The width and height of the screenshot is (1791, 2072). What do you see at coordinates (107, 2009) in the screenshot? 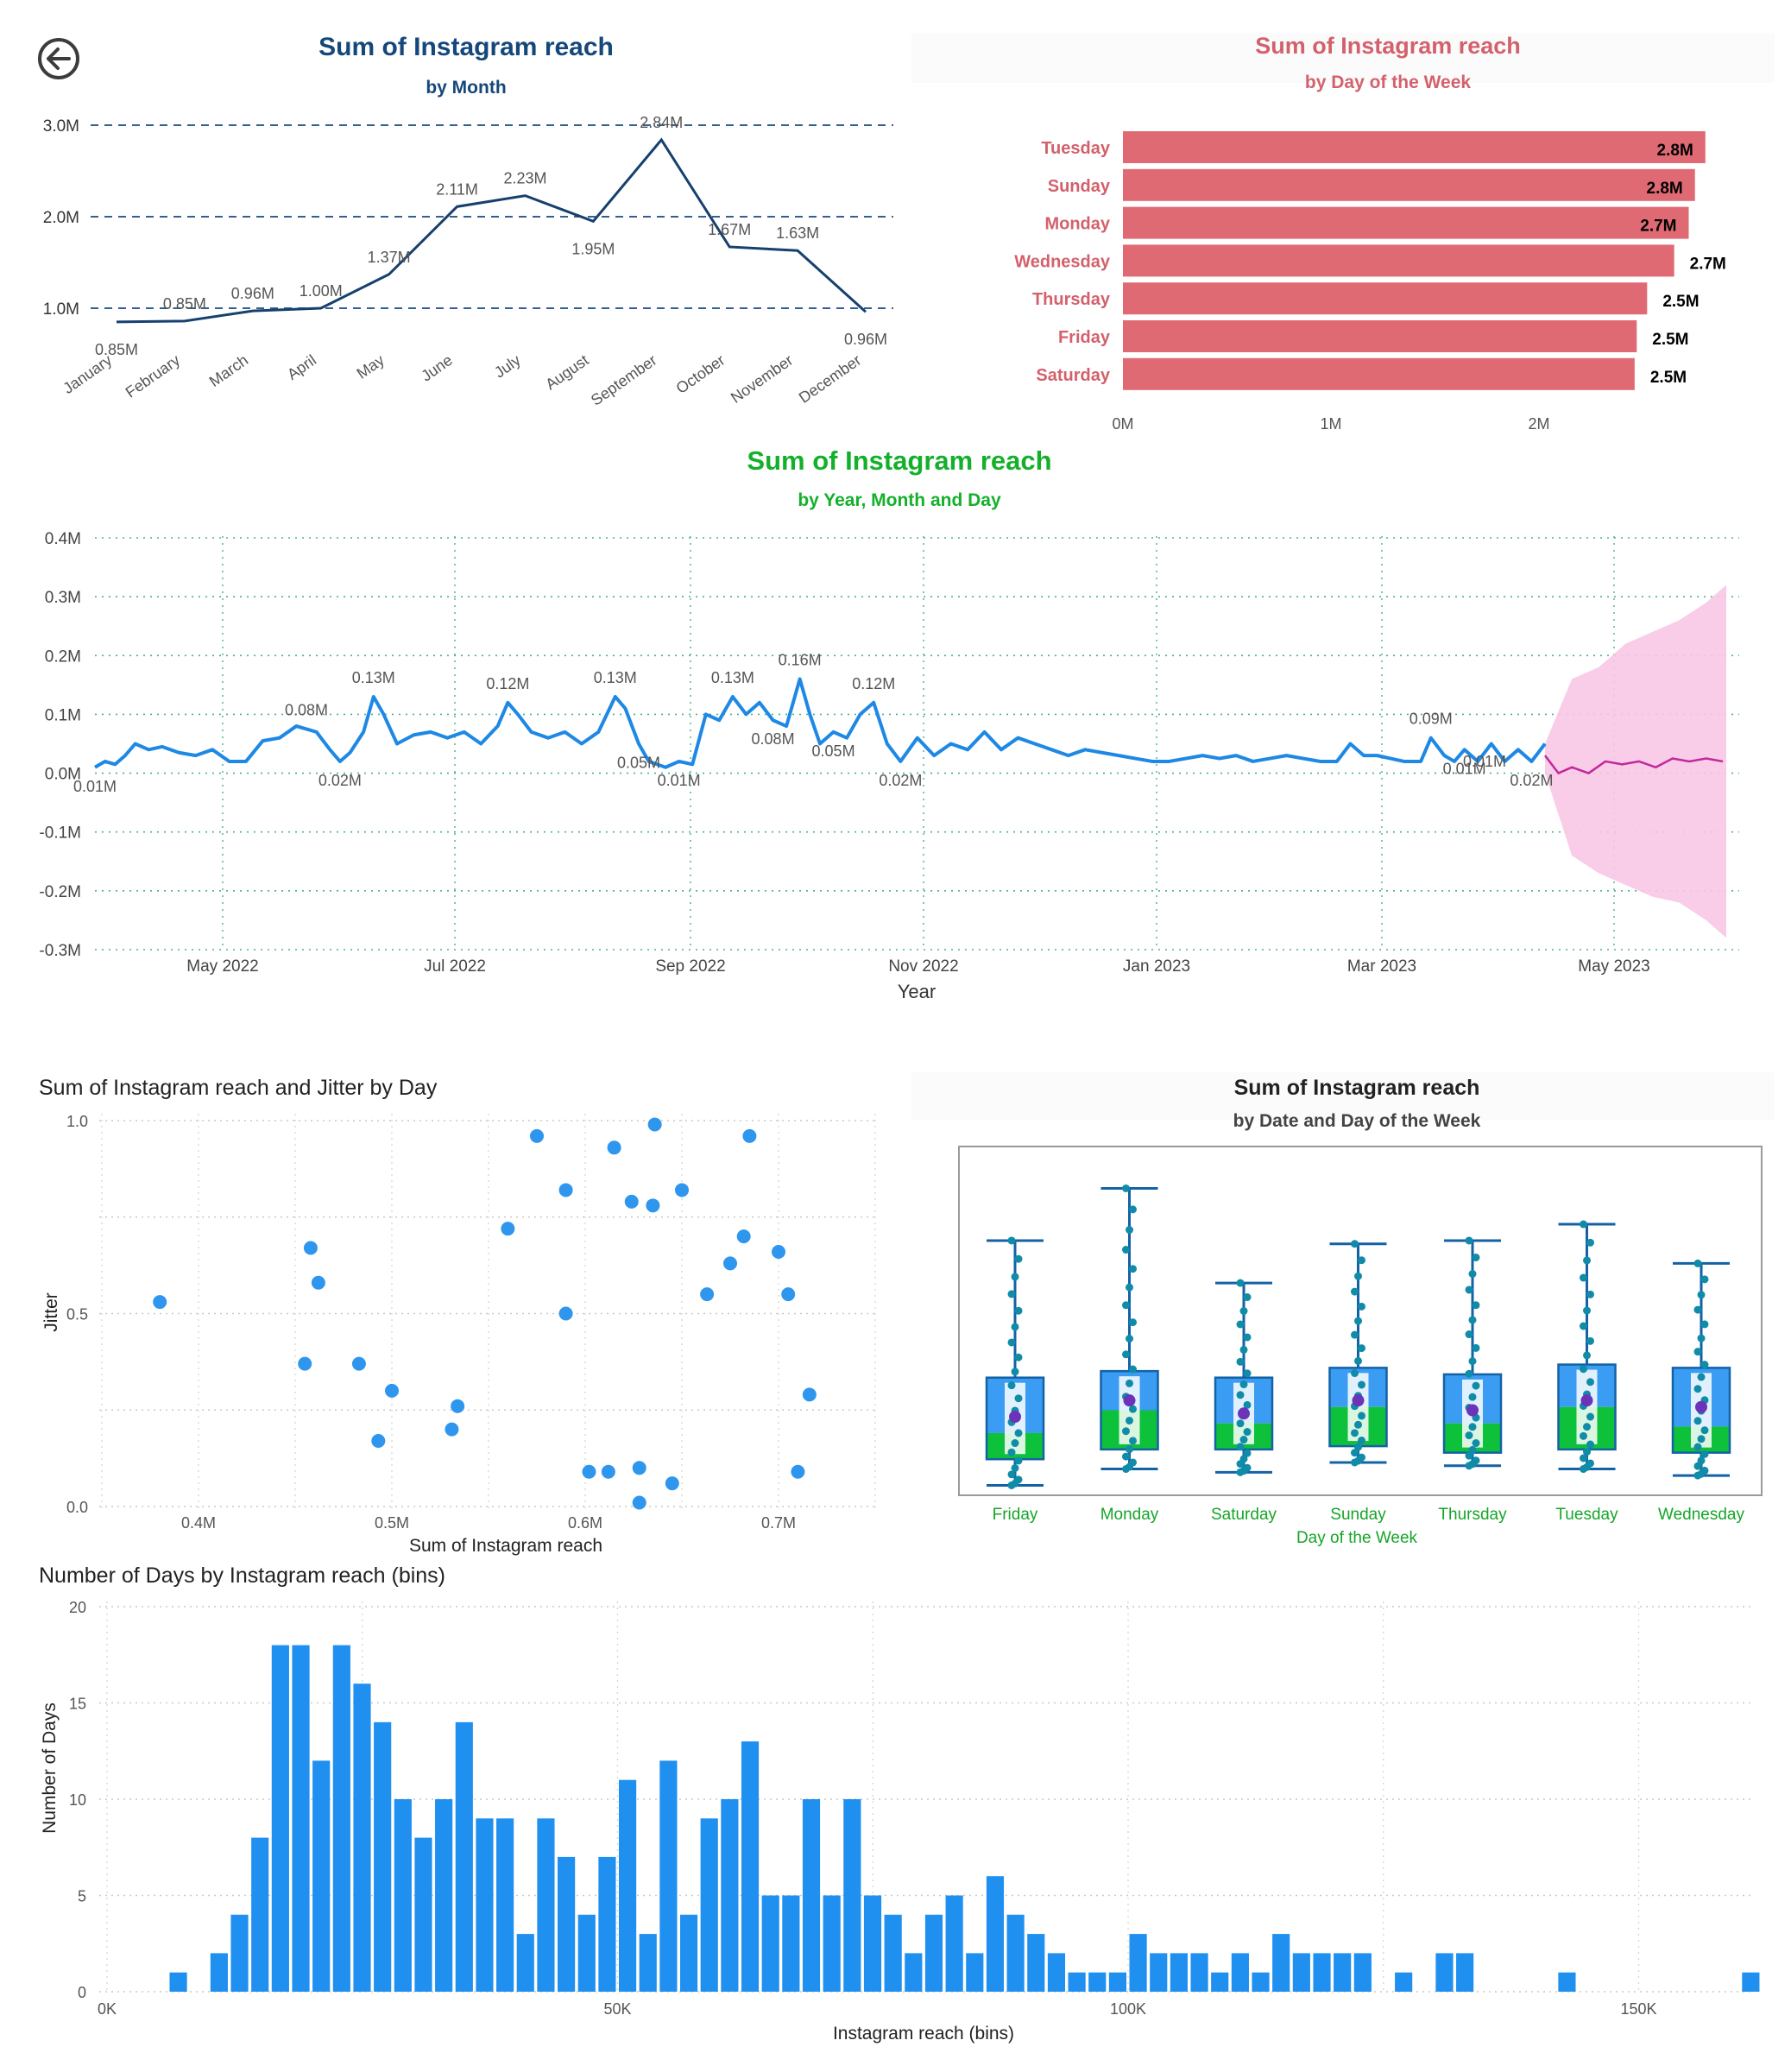
I see `histogram-x-tick-label: 0K` at bounding box center [107, 2009].